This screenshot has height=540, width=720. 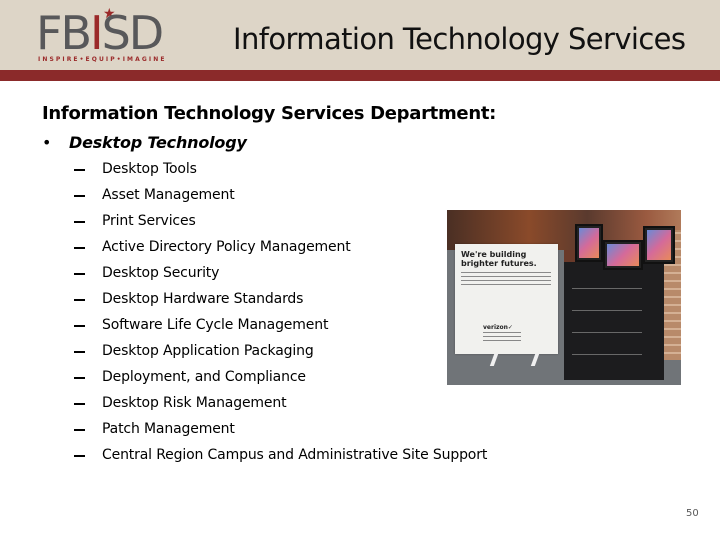 I want to click on list-item-text: Desktop Application Packaging, so click(x=208, y=351).